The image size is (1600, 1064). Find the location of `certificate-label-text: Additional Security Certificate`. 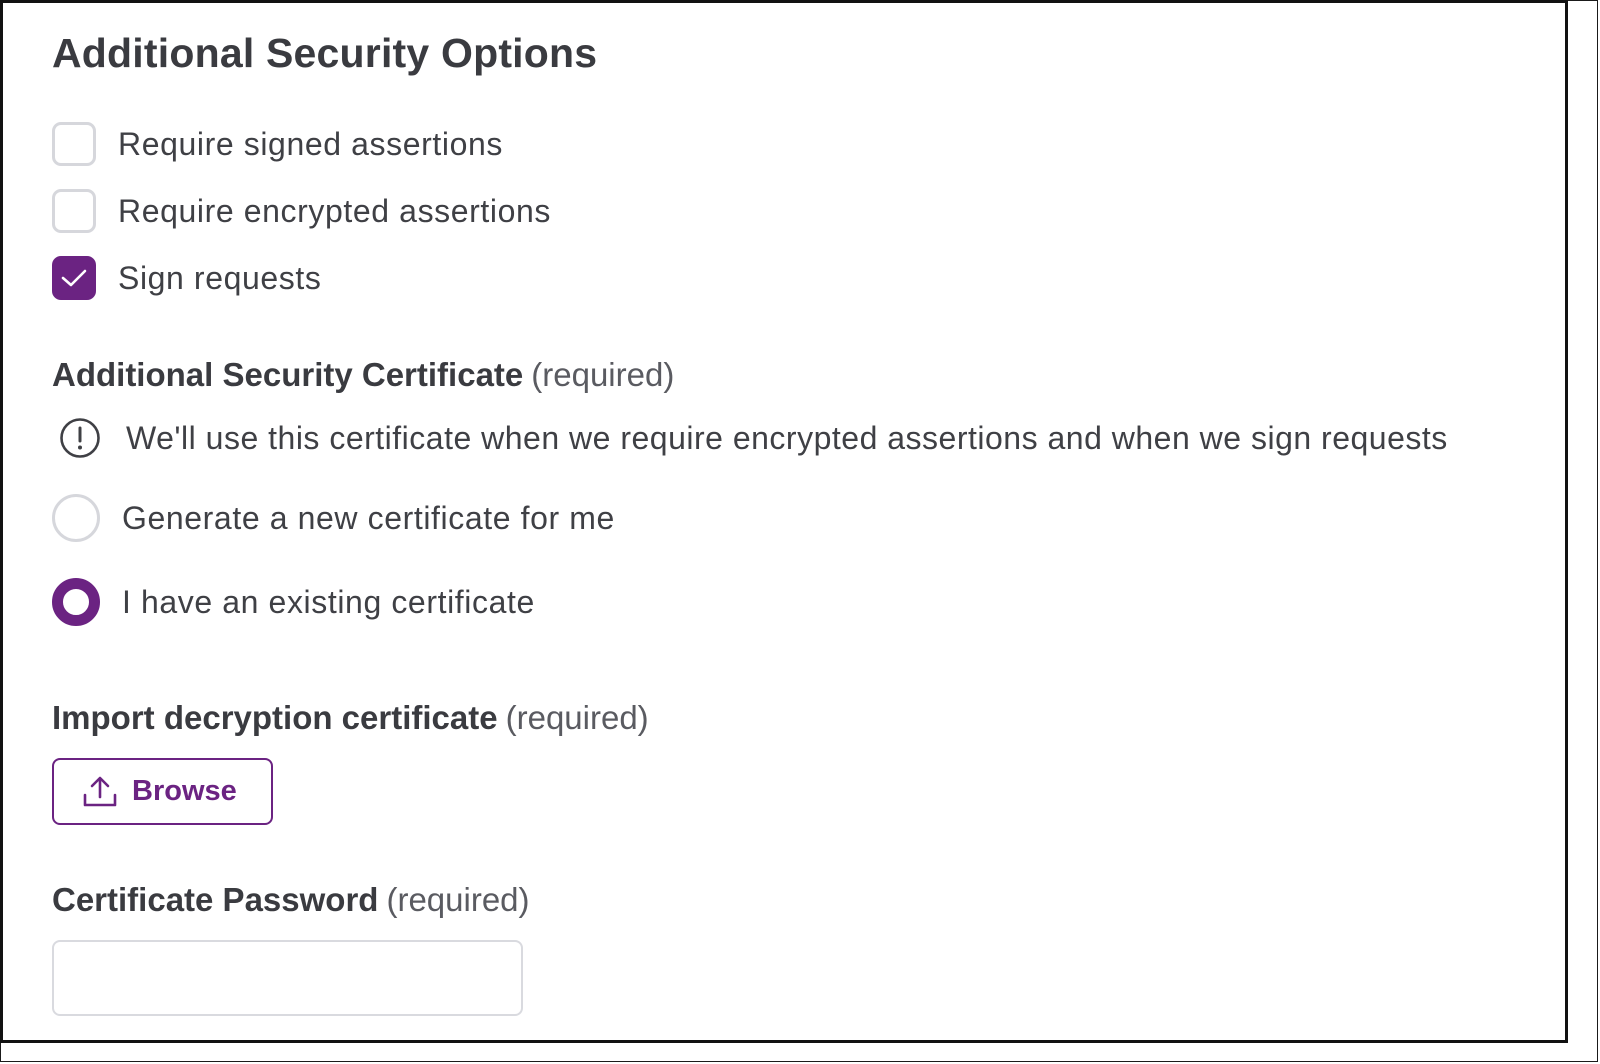

certificate-label-text: Additional Security Certificate is located at coordinates (288, 374).